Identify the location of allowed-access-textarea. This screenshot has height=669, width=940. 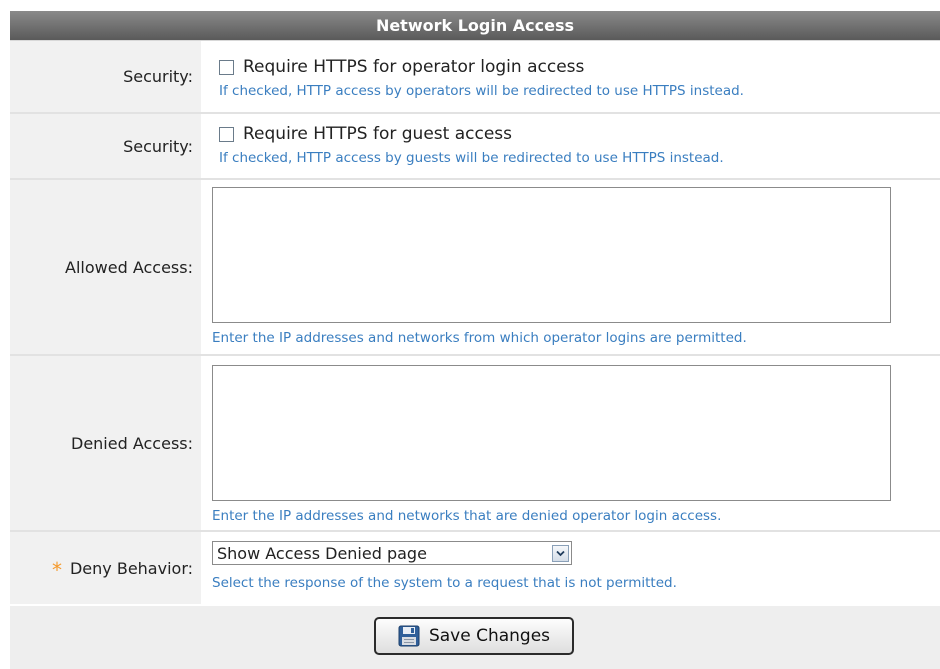
(551, 255).